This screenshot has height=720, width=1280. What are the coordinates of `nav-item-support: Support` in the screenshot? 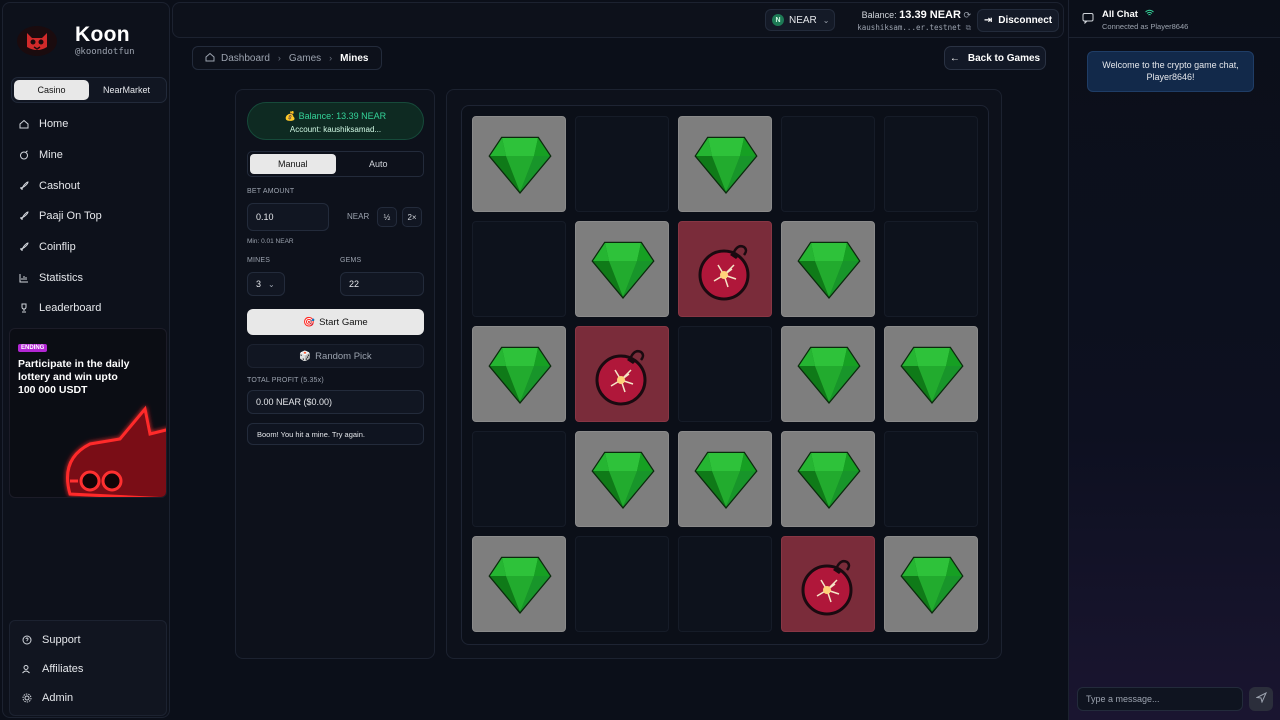 It's located at (88, 639).